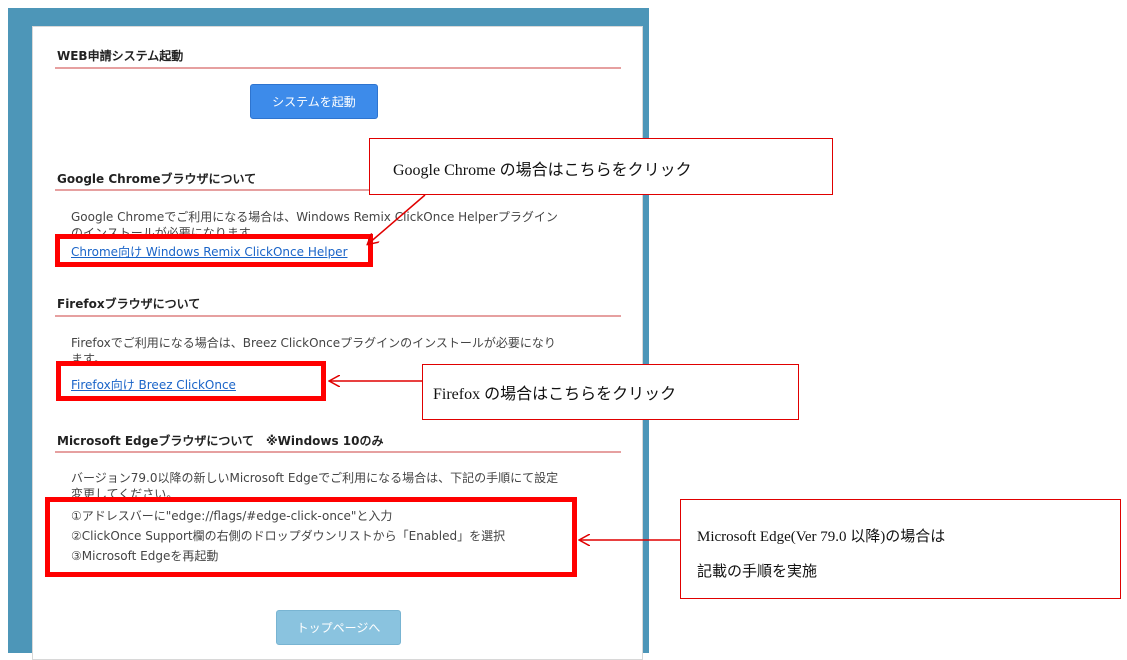  Describe the element at coordinates (311, 537) in the screenshot. I see `edge-steps-highlight` at that location.